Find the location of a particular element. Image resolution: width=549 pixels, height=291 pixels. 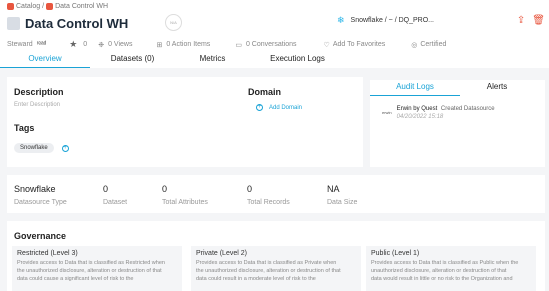

stat-label: Datasource Type is located at coordinates (40, 202).